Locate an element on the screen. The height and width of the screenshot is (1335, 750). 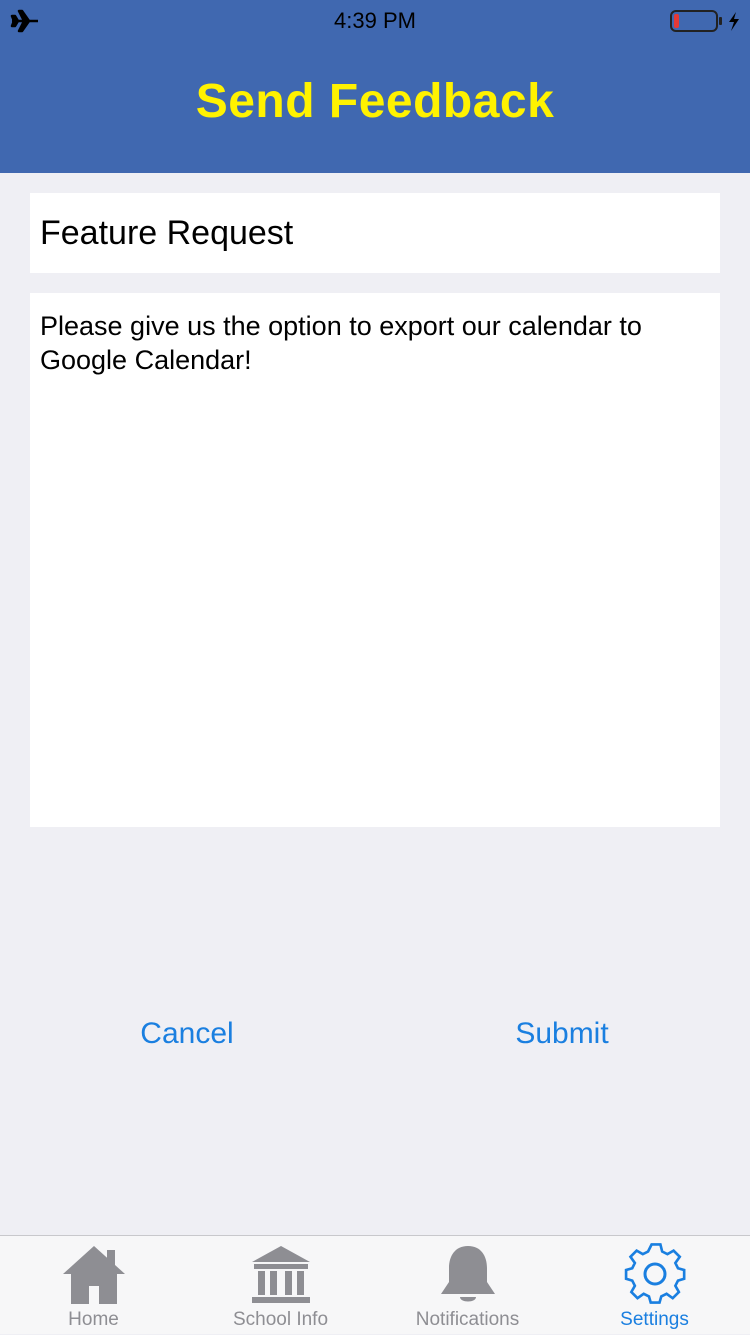
tab-school-info-label: School Info is located at coordinates (280, 1319).